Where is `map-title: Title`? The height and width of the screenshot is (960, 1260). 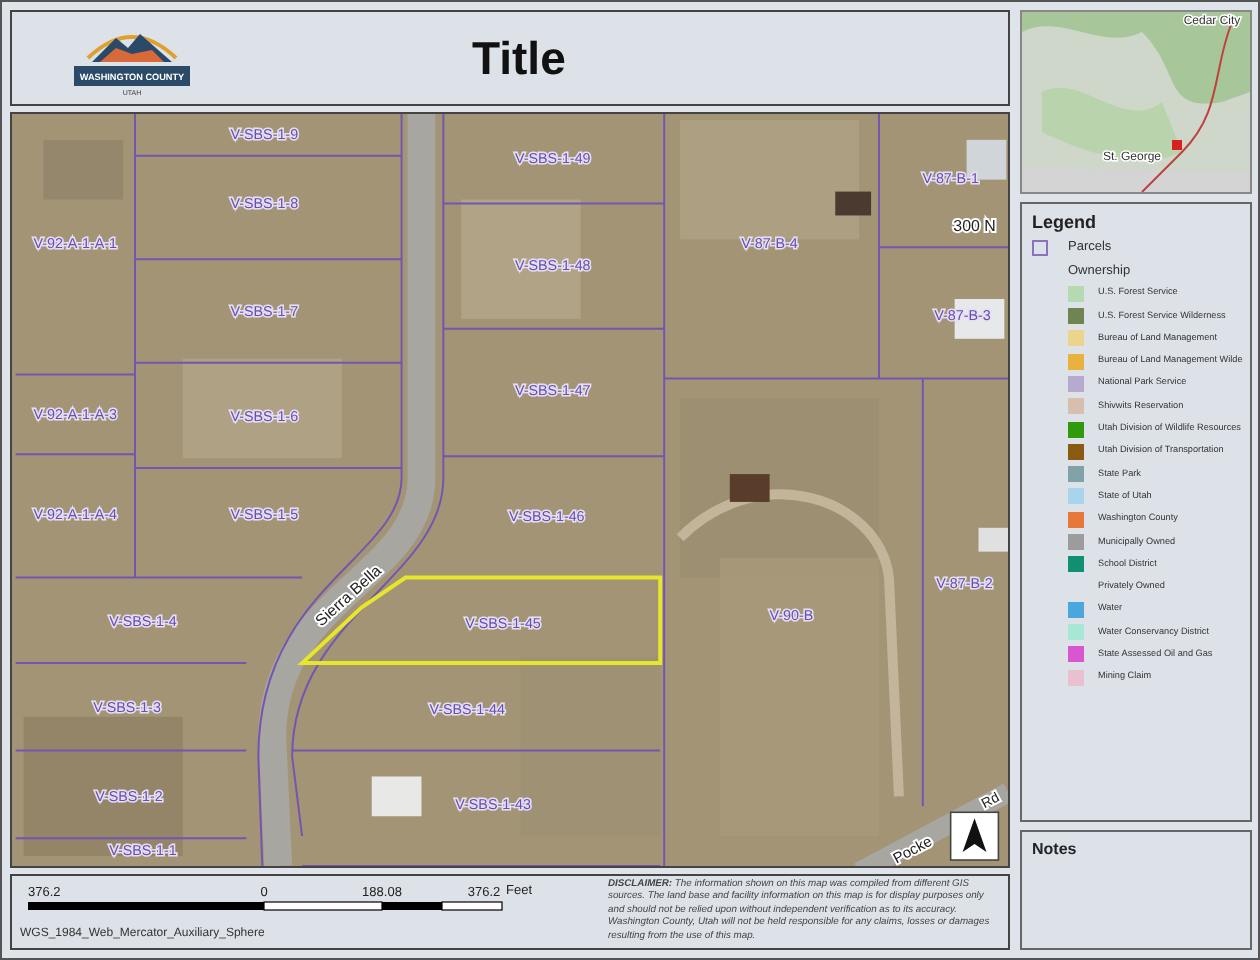 map-title: Title is located at coordinates (519, 58).